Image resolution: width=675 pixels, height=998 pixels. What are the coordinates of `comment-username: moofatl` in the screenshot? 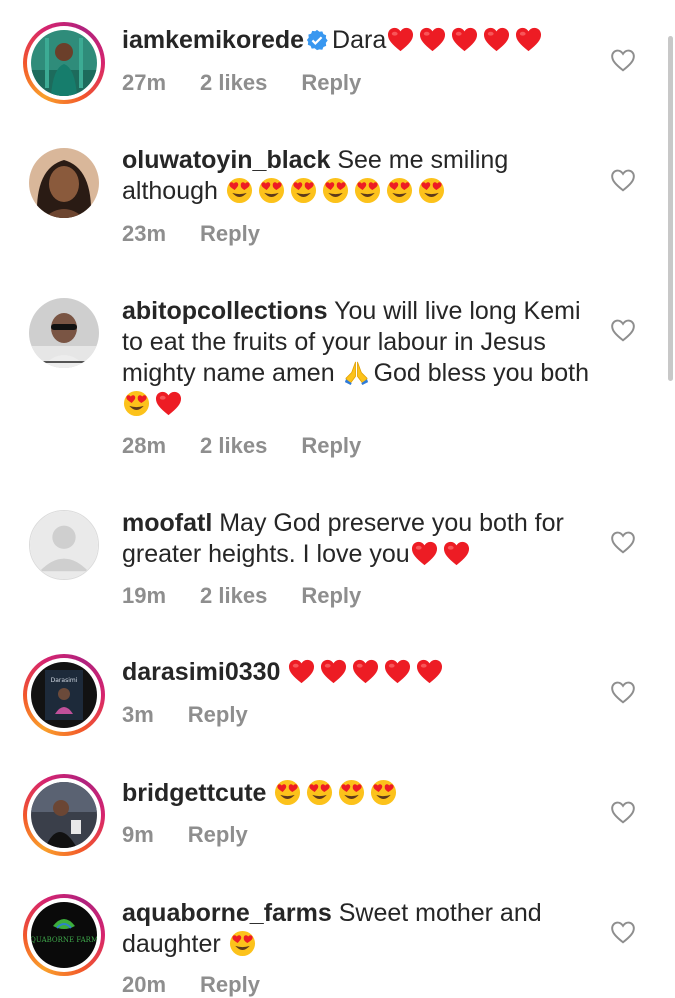 It's located at (167, 523).